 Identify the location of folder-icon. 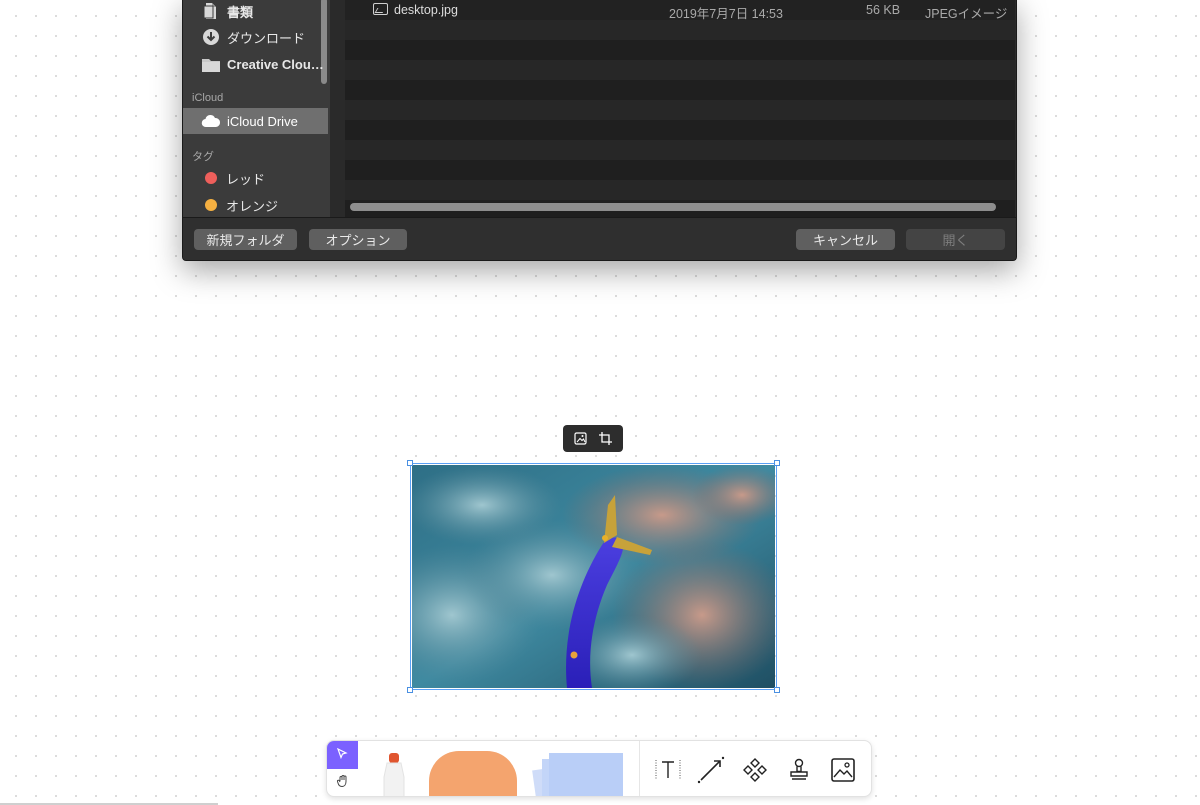
(211, 64).